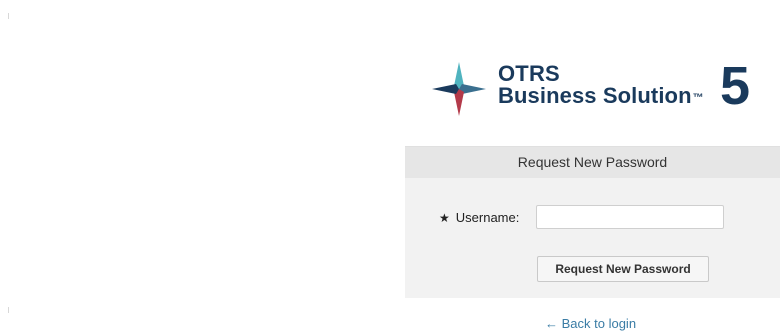 The height and width of the screenshot is (331, 780). Describe the element at coordinates (630, 217) in the screenshot. I see `username-input` at that location.